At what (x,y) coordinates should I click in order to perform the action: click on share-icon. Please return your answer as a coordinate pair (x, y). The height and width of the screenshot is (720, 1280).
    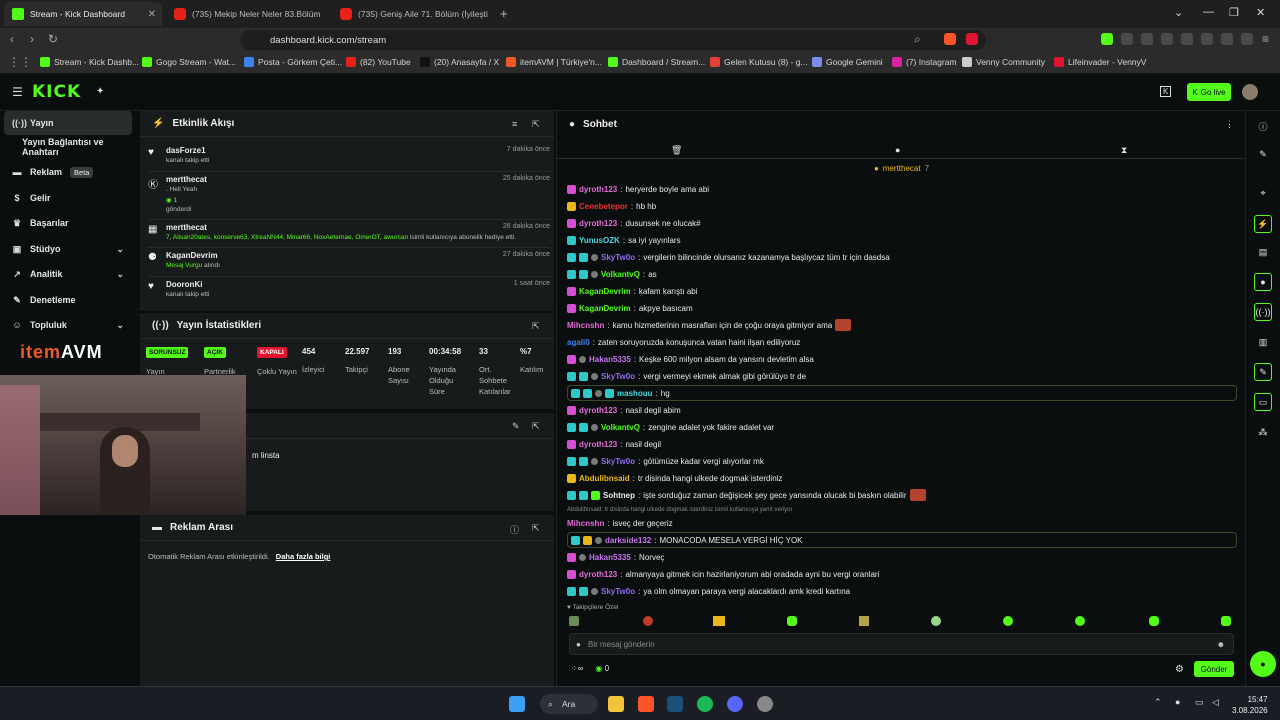
    Looking at the image, I should click on (1167, 39).